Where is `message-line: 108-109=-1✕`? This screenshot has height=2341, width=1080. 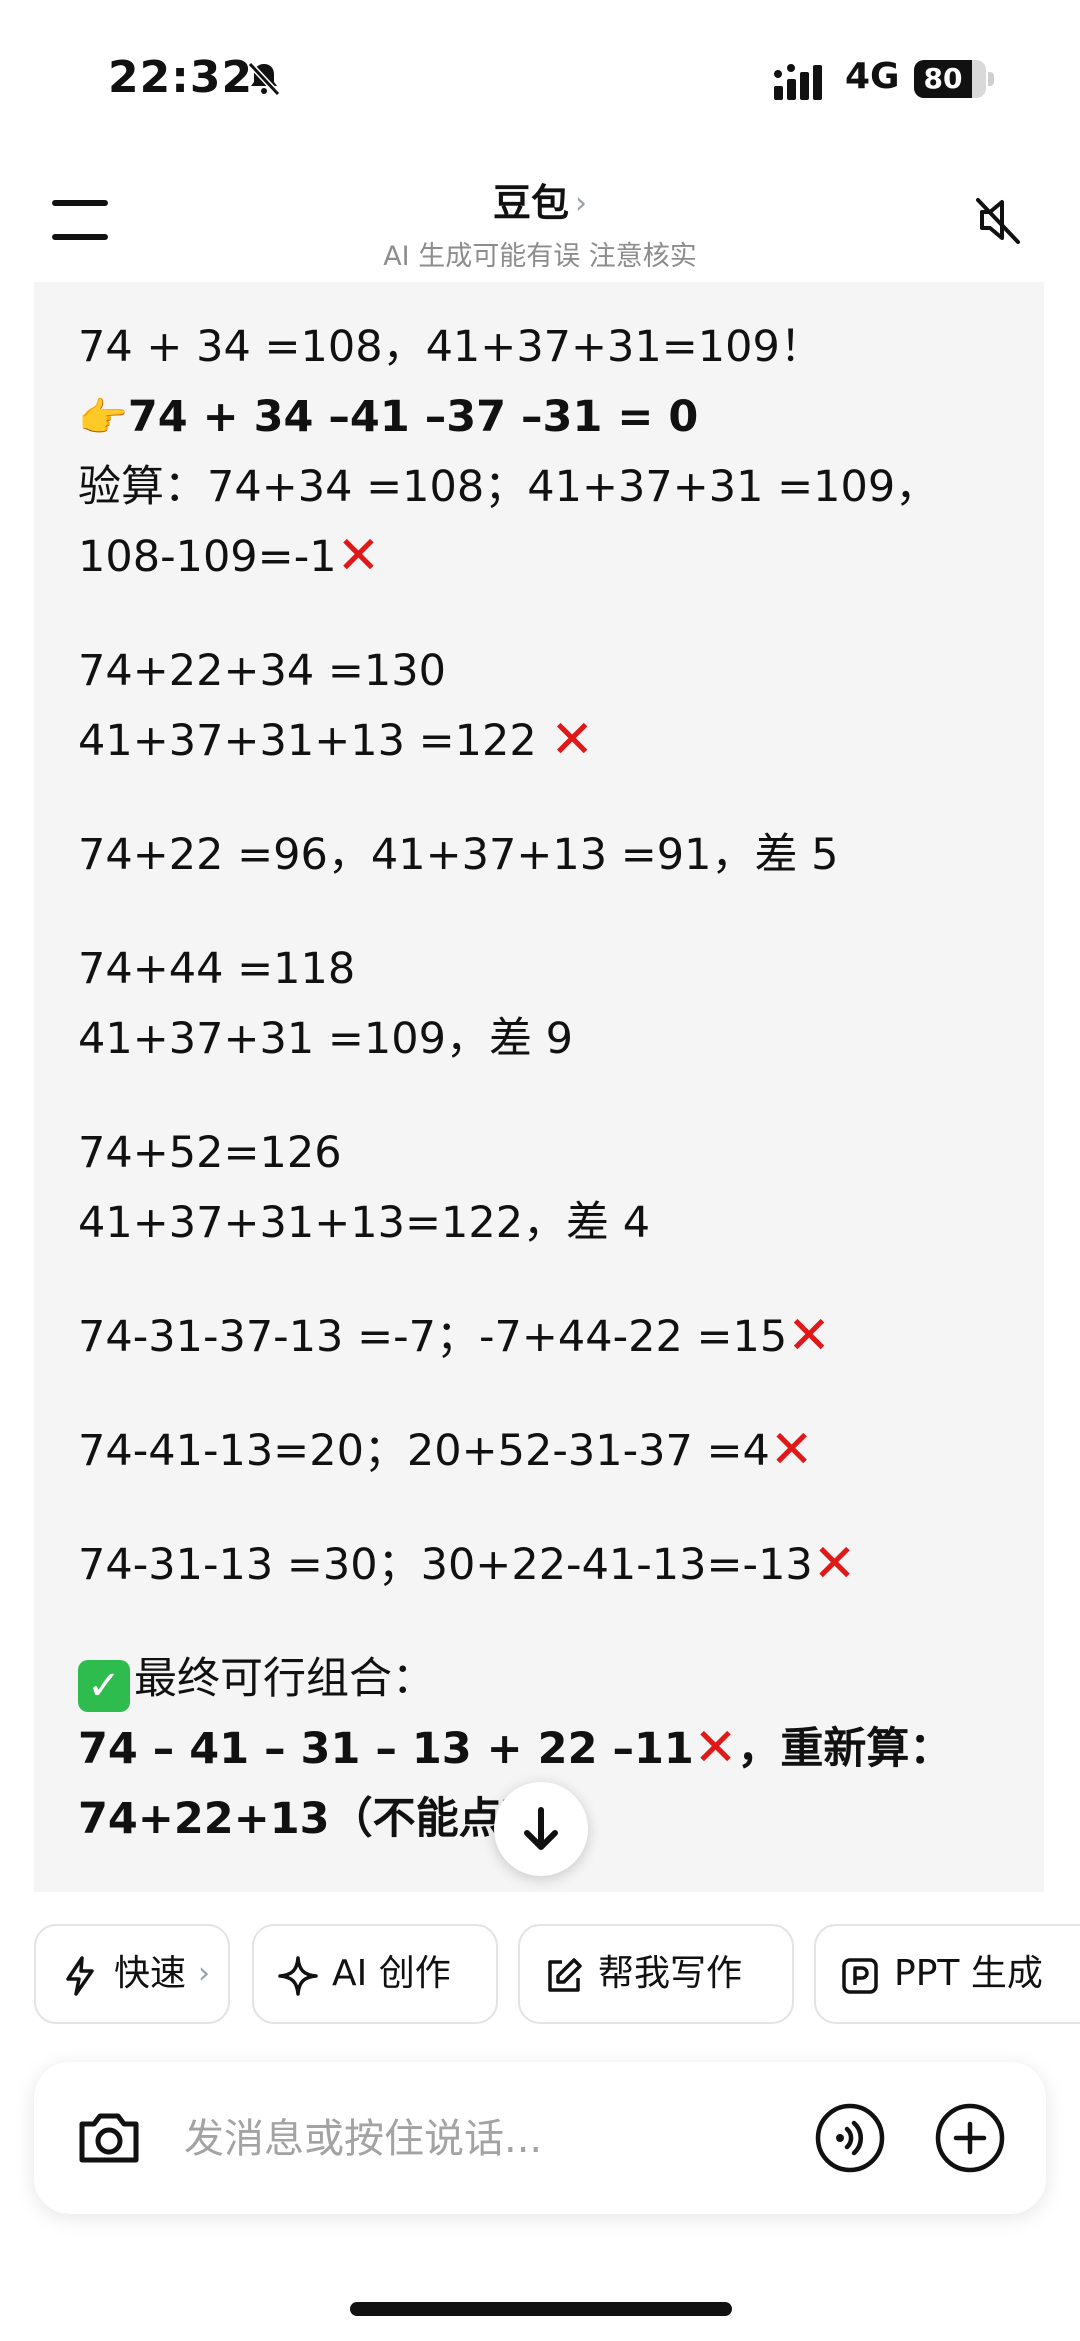 message-line: 108-109=-1✕ is located at coordinates (548, 557).